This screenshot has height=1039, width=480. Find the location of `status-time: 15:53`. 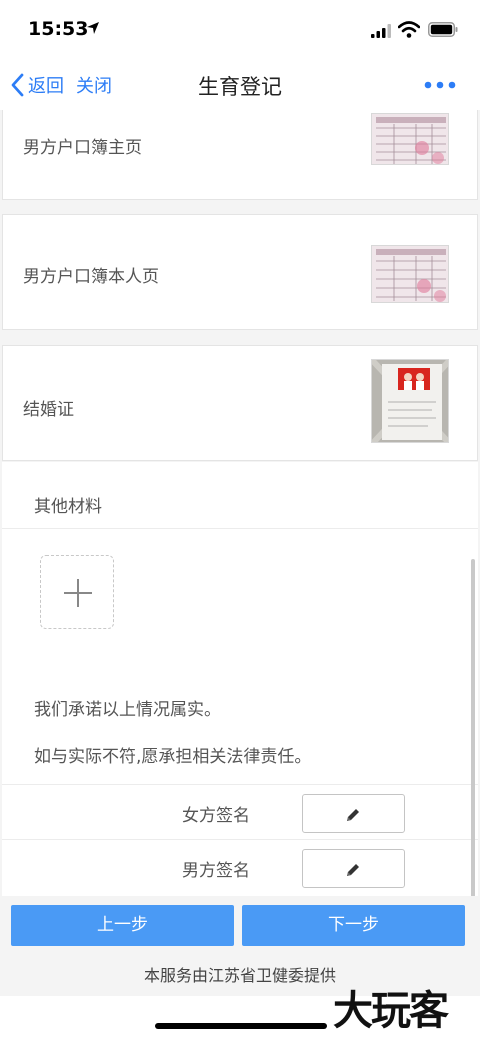

status-time: 15:53 is located at coordinates (58, 29).